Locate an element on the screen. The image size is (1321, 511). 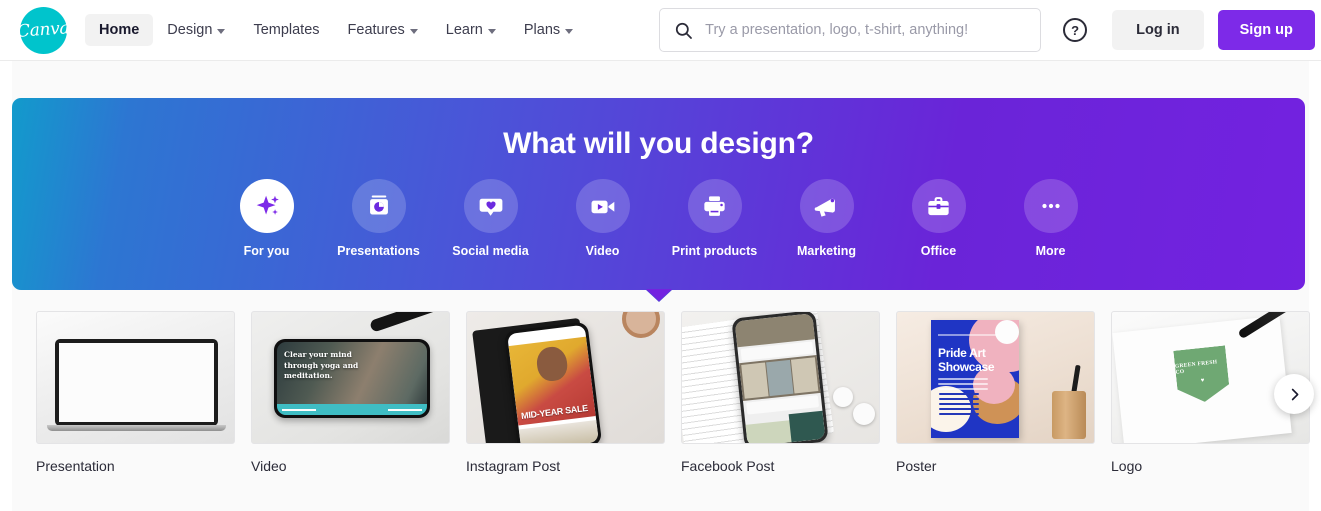
login-button: Log in is located at coordinates (1158, 30).